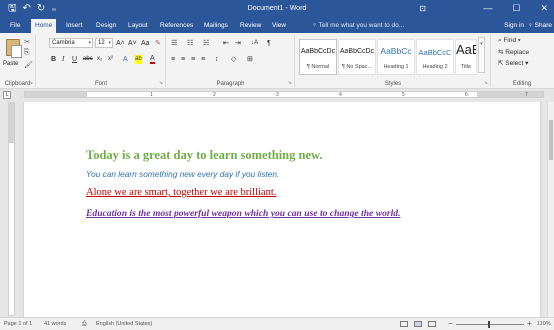 This screenshot has height=330, width=554. Describe the element at coordinates (11, 209) in the screenshot. I see `vertical-ruler` at that location.